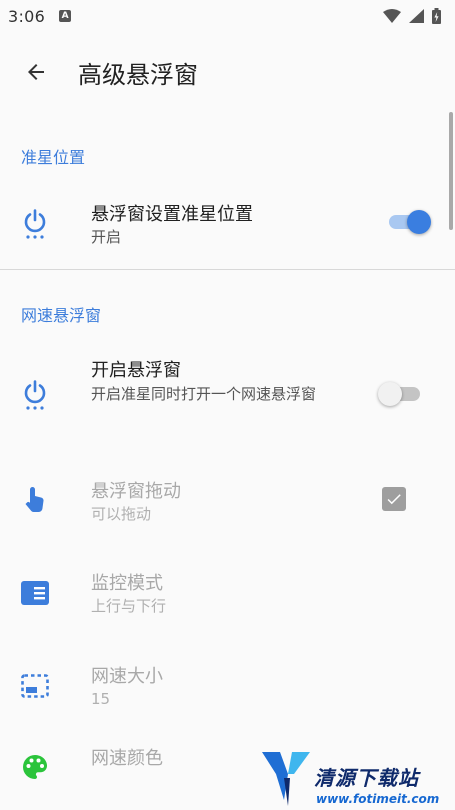 The height and width of the screenshot is (810, 455). Describe the element at coordinates (136, 491) in the screenshot. I see `pref-title: 悬浮窗拖动` at that location.